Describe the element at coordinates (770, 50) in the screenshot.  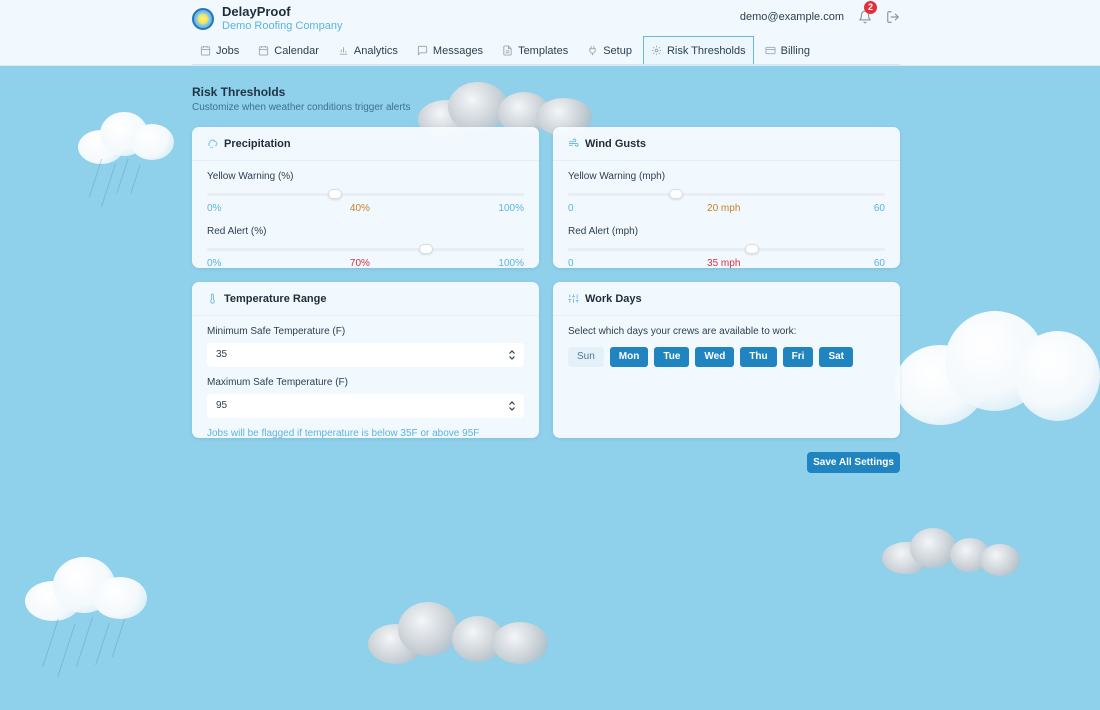
I see `credit-card-icon` at that location.